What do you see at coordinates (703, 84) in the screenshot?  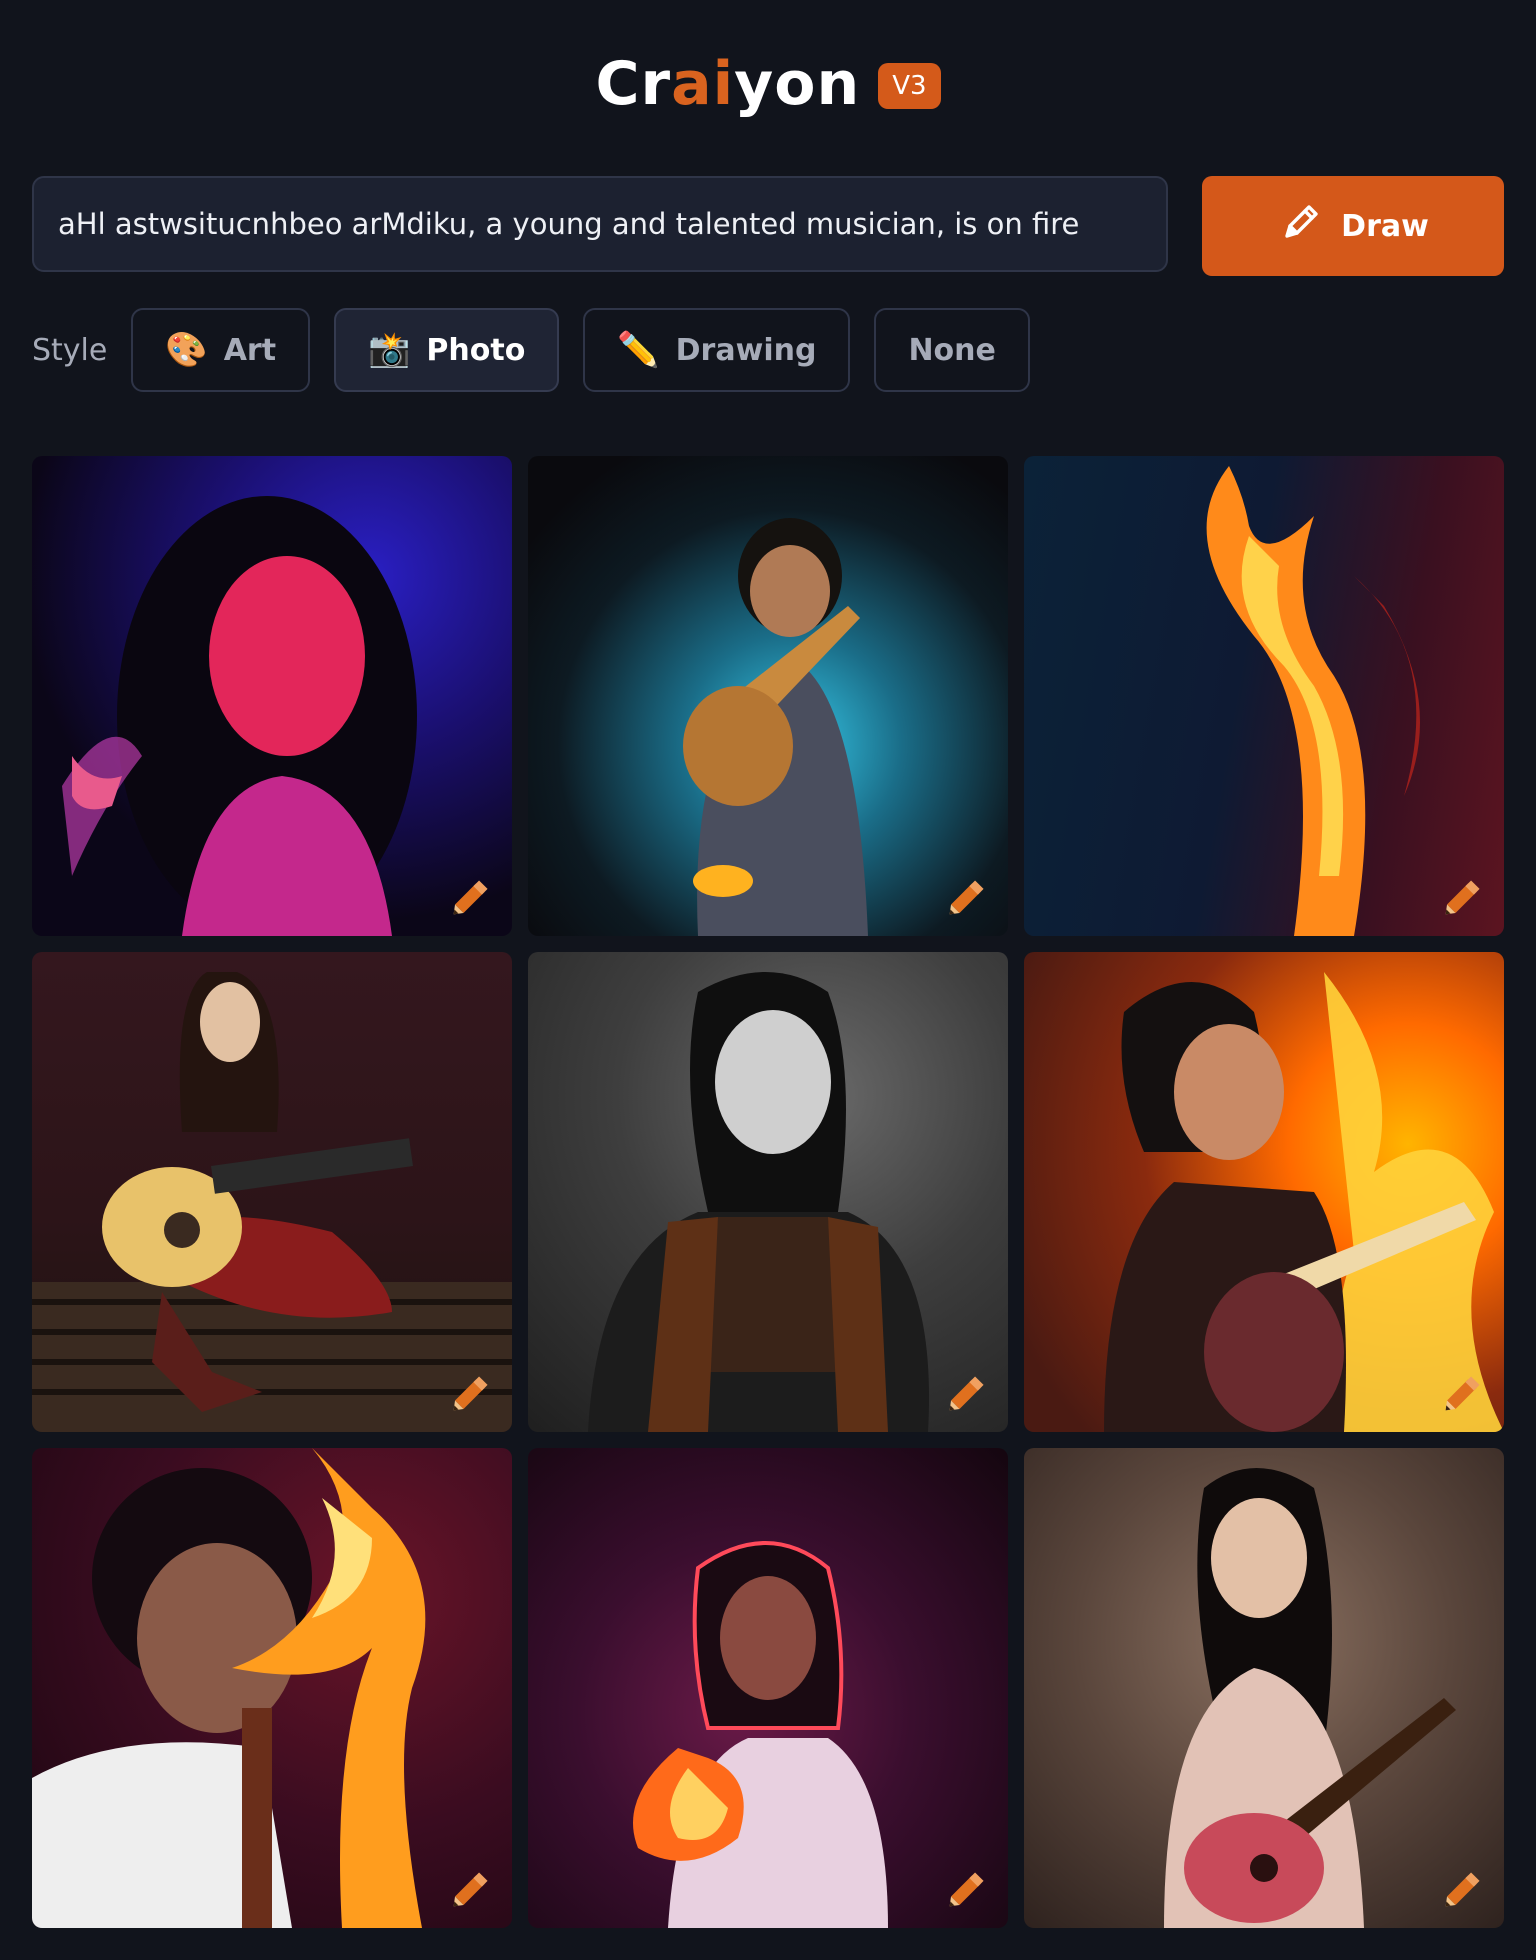 I see `logo-text-accent: ai` at bounding box center [703, 84].